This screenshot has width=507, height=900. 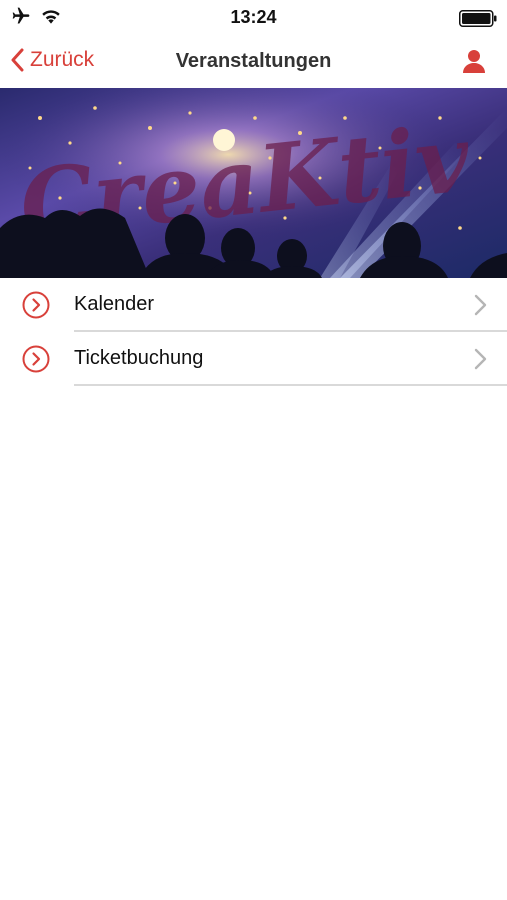 What do you see at coordinates (139, 358) in the screenshot?
I see `menu-item-label: Ticketbuchung` at bounding box center [139, 358].